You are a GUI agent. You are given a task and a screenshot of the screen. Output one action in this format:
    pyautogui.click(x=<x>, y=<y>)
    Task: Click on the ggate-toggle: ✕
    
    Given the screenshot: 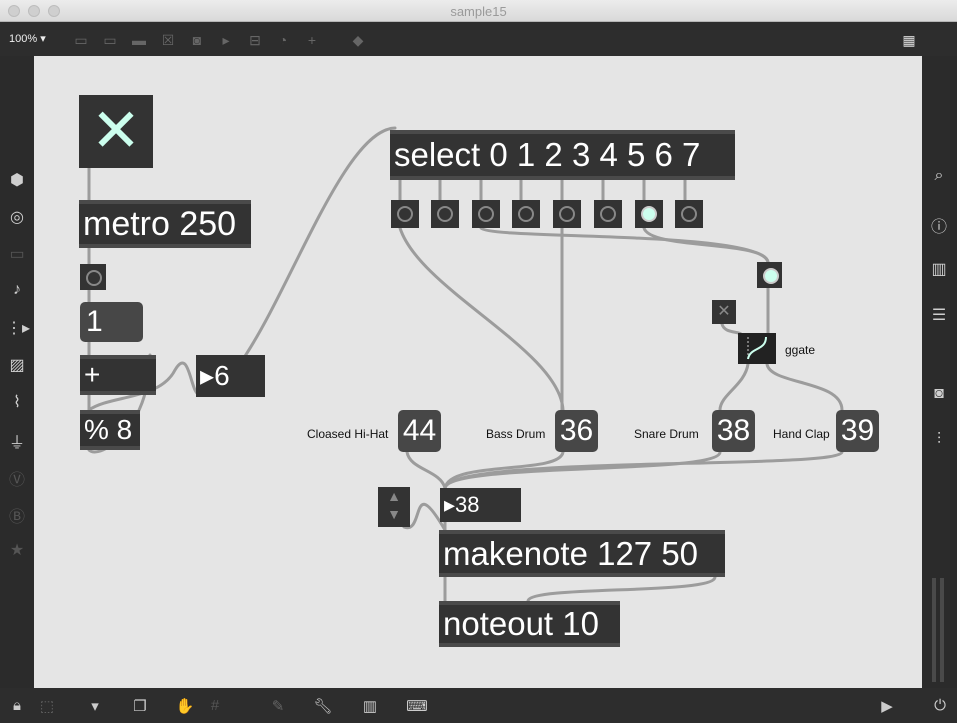 What is the action you would take?
    pyautogui.click(x=724, y=312)
    